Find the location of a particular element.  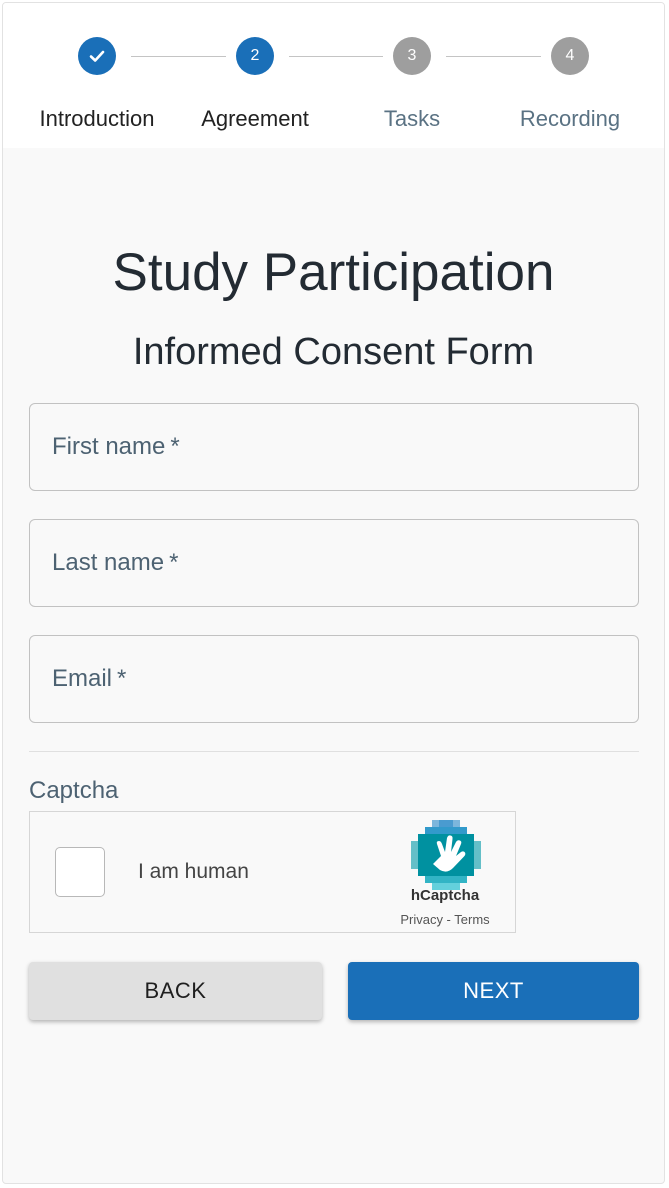

step-3-label: Tasks is located at coordinates (412, 118).